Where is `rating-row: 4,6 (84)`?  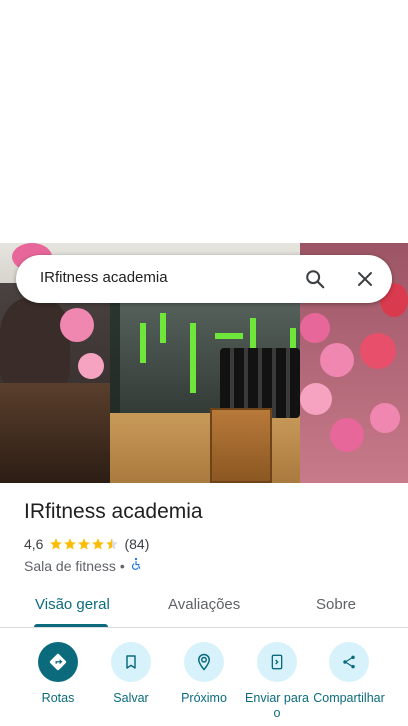 rating-row: 4,6 (84) is located at coordinates (86, 544).